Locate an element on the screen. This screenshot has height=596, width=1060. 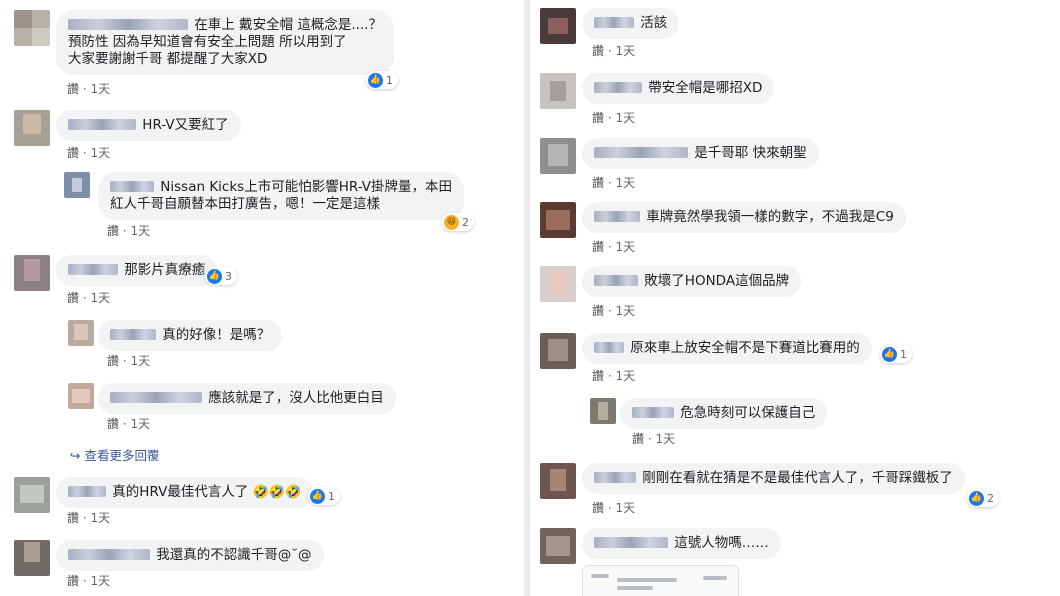
view-more-replies-link: ↪ 查看更多回覆 is located at coordinates (114, 454).